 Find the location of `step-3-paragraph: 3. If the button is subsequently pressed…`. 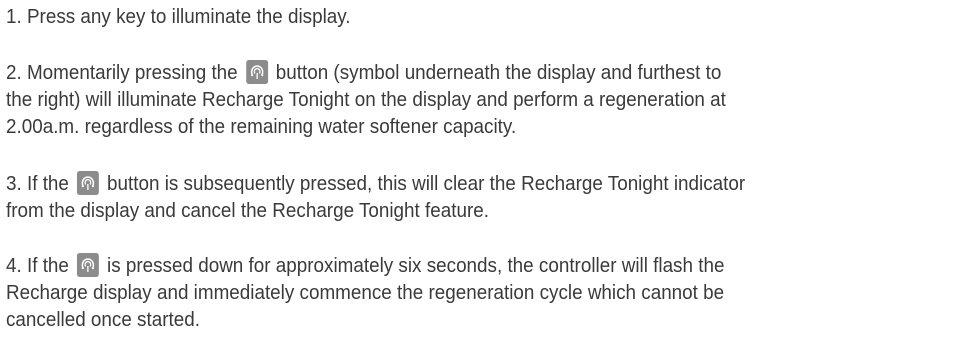

step-3-paragraph: 3. If the button is subsequently pressed… is located at coordinates (375, 197).